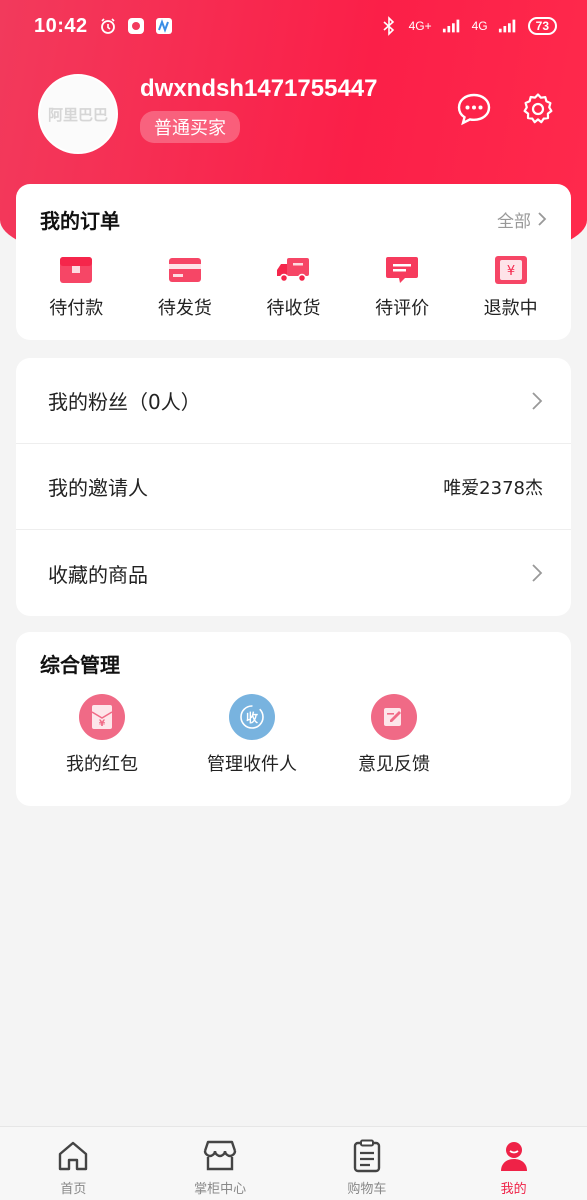 Image resolution: width=587 pixels, height=1200 pixels. Describe the element at coordinates (73, 1156) in the screenshot. I see `home-icon` at that location.